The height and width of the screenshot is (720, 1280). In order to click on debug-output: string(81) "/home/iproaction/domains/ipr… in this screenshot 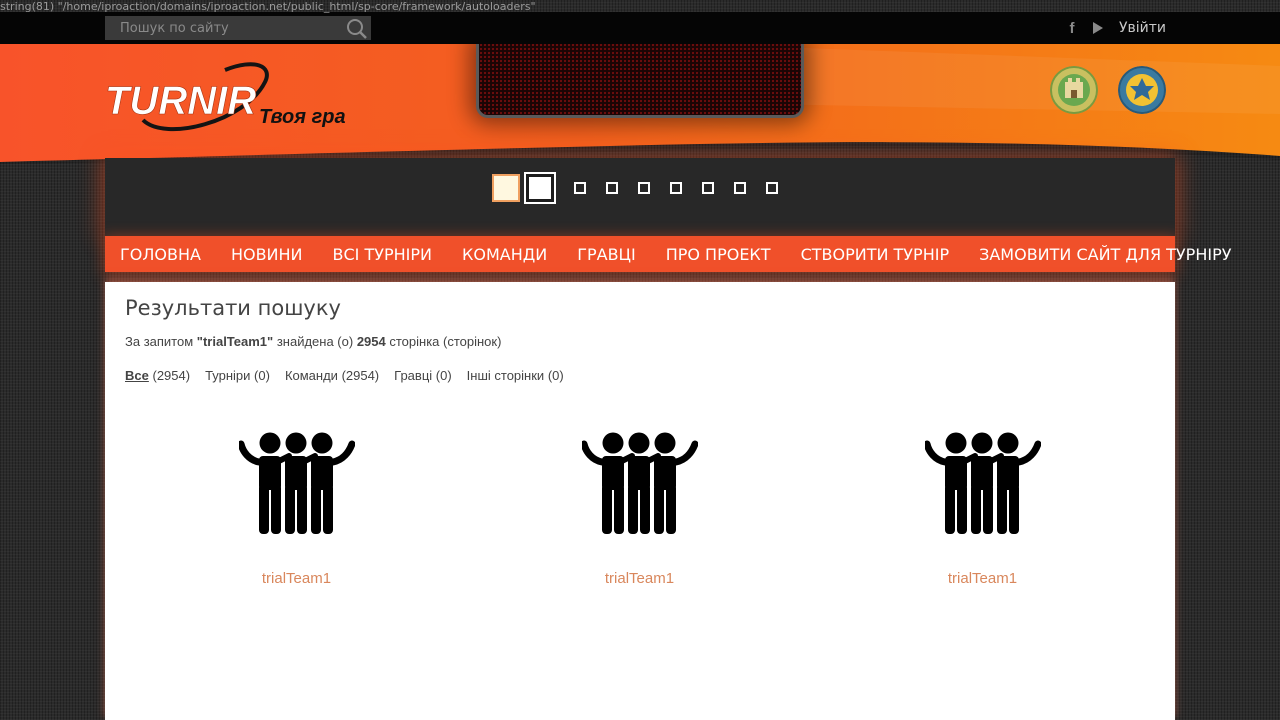, I will do `click(268, 6)`.